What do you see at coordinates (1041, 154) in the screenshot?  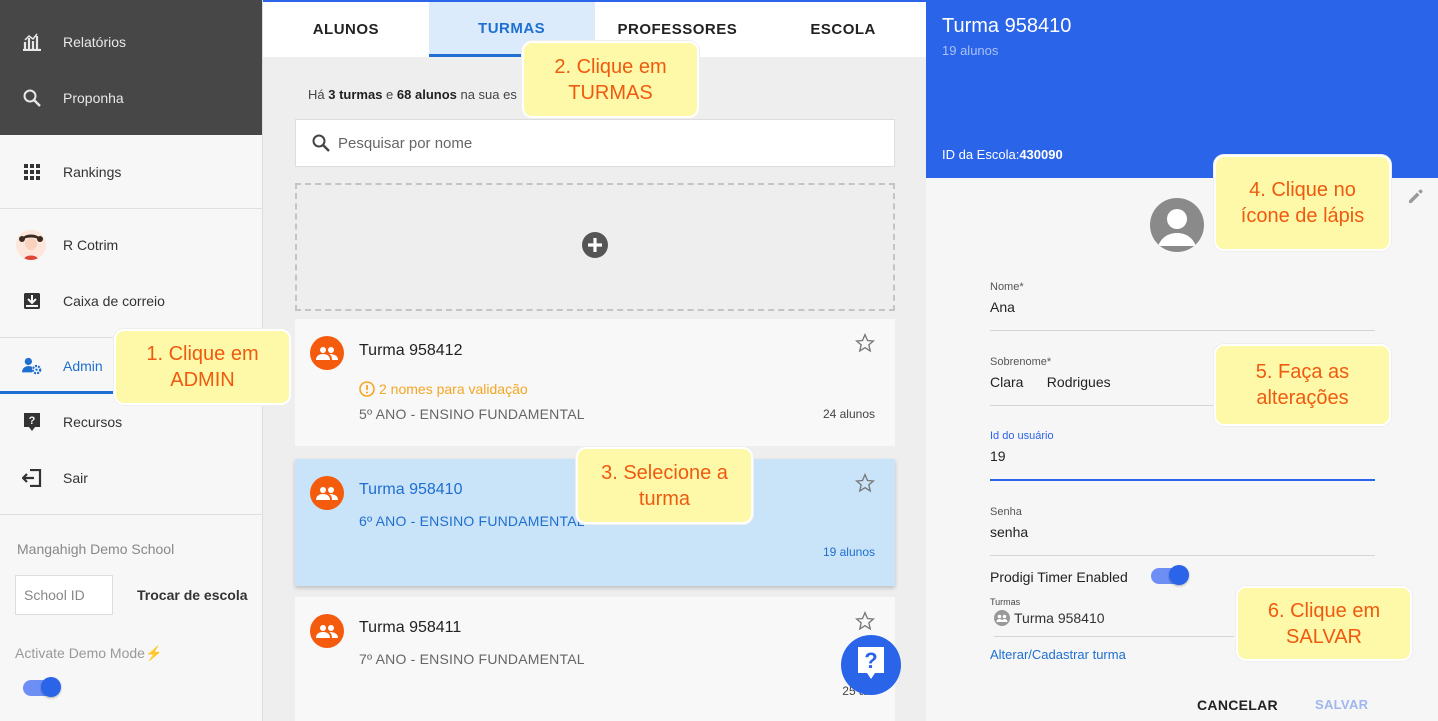 I see `school-id-value: 430090` at bounding box center [1041, 154].